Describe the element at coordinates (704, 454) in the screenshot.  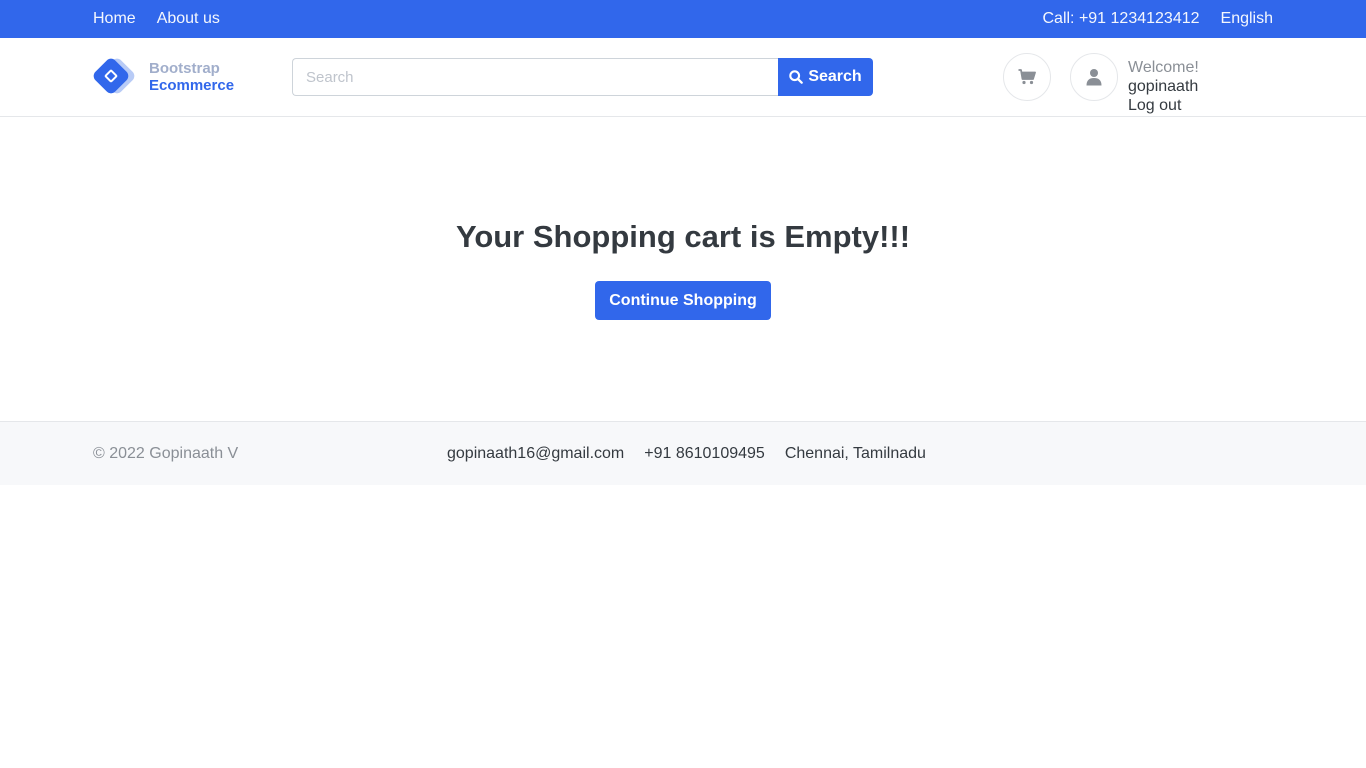
I see `footer-phone-link: +91 8610109495` at that location.